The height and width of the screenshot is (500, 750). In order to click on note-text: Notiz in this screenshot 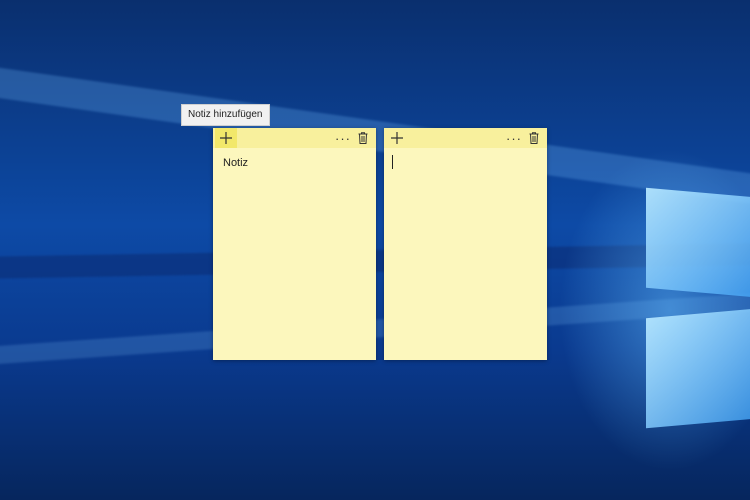, I will do `click(294, 163)`.